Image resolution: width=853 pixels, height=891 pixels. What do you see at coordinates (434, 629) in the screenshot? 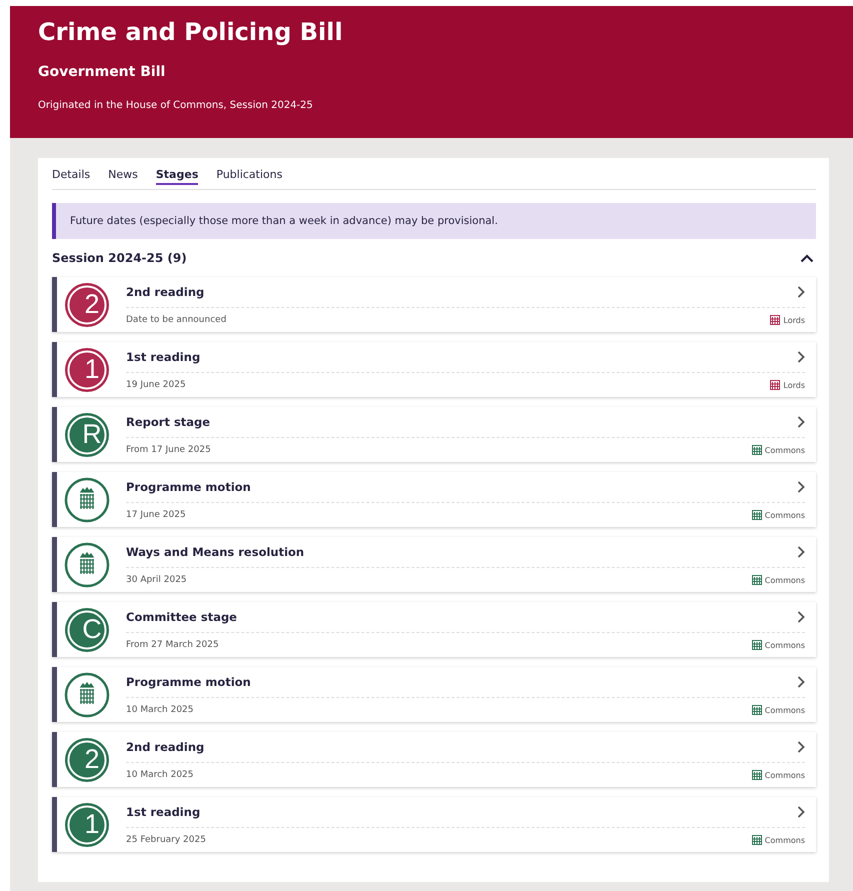
I see `stage-card: C Committee stage From 27 March 2025 Commons` at bounding box center [434, 629].